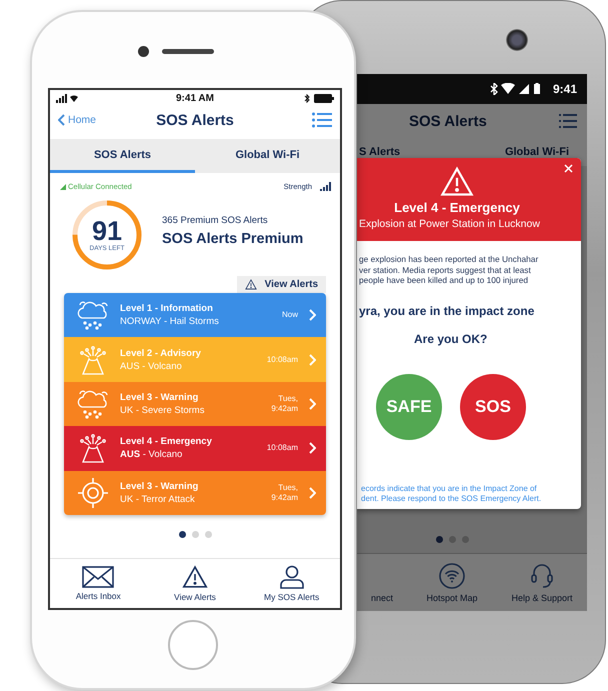 The width and height of the screenshot is (608, 691). I want to click on alert-title: Level 2 - Advisory, so click(161, 353).